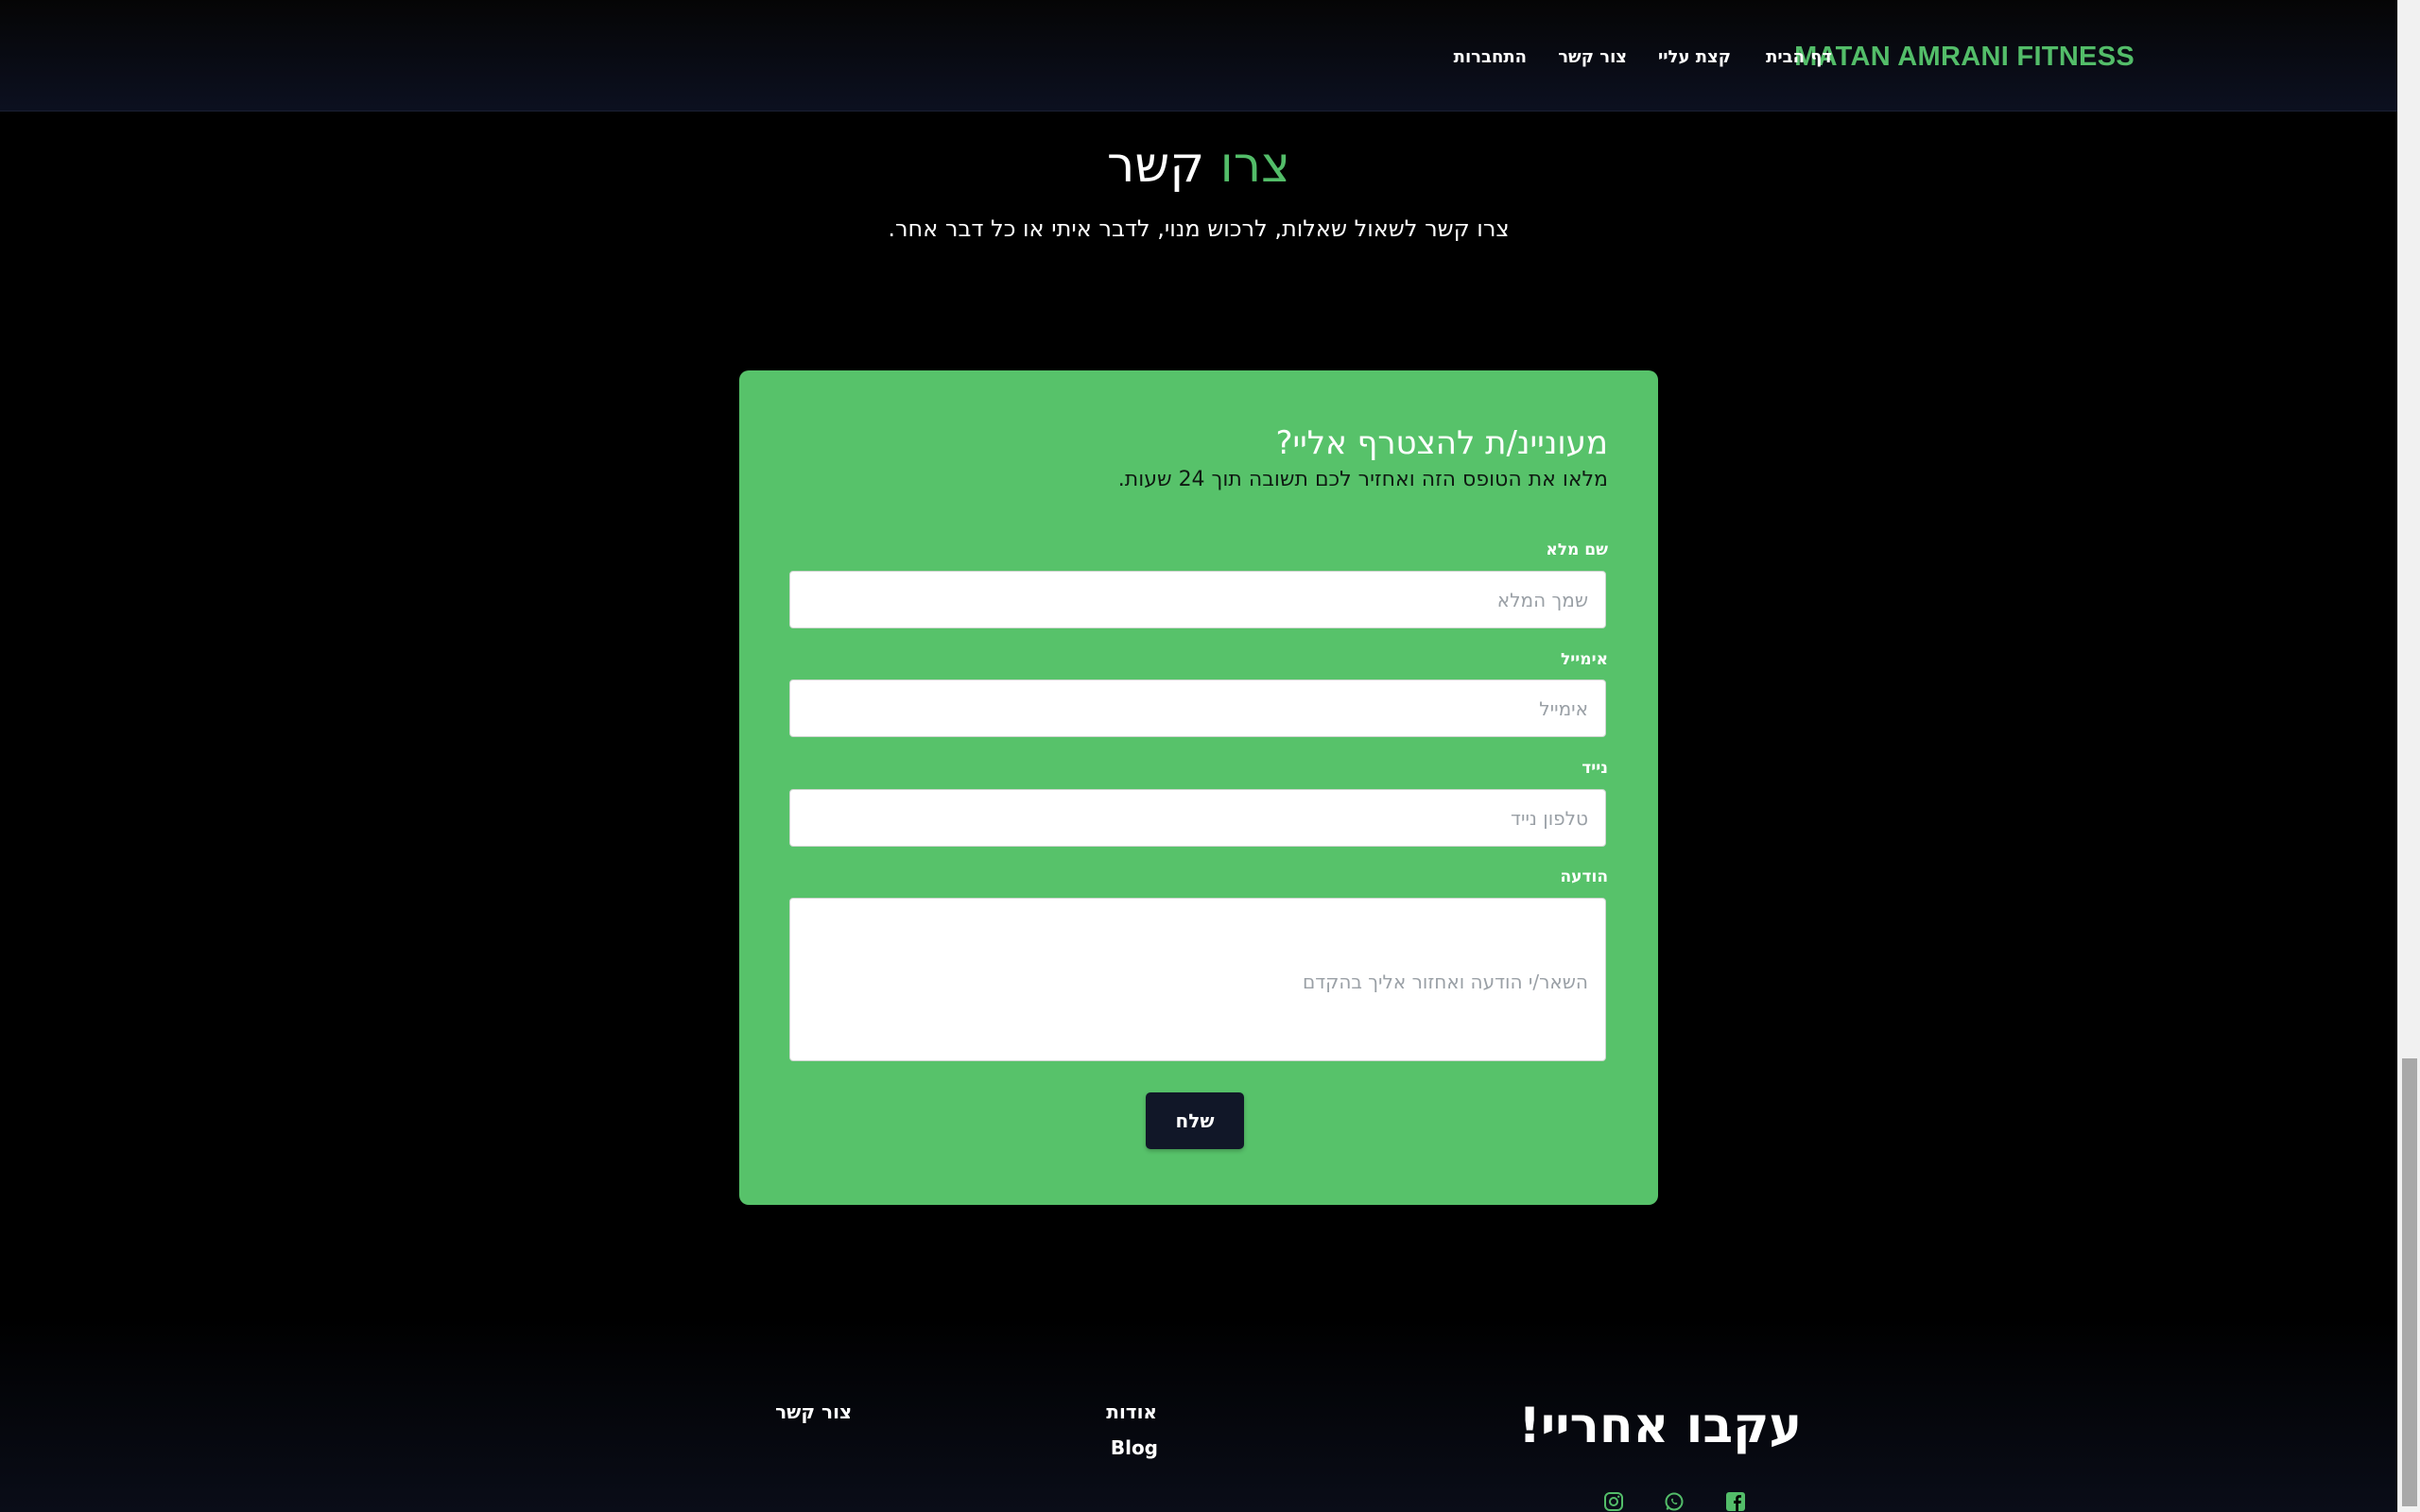 The height and width of the screenshot is (1512, 2420). I want to click on nav-link-home: דף הבית, so click(1799, 57).